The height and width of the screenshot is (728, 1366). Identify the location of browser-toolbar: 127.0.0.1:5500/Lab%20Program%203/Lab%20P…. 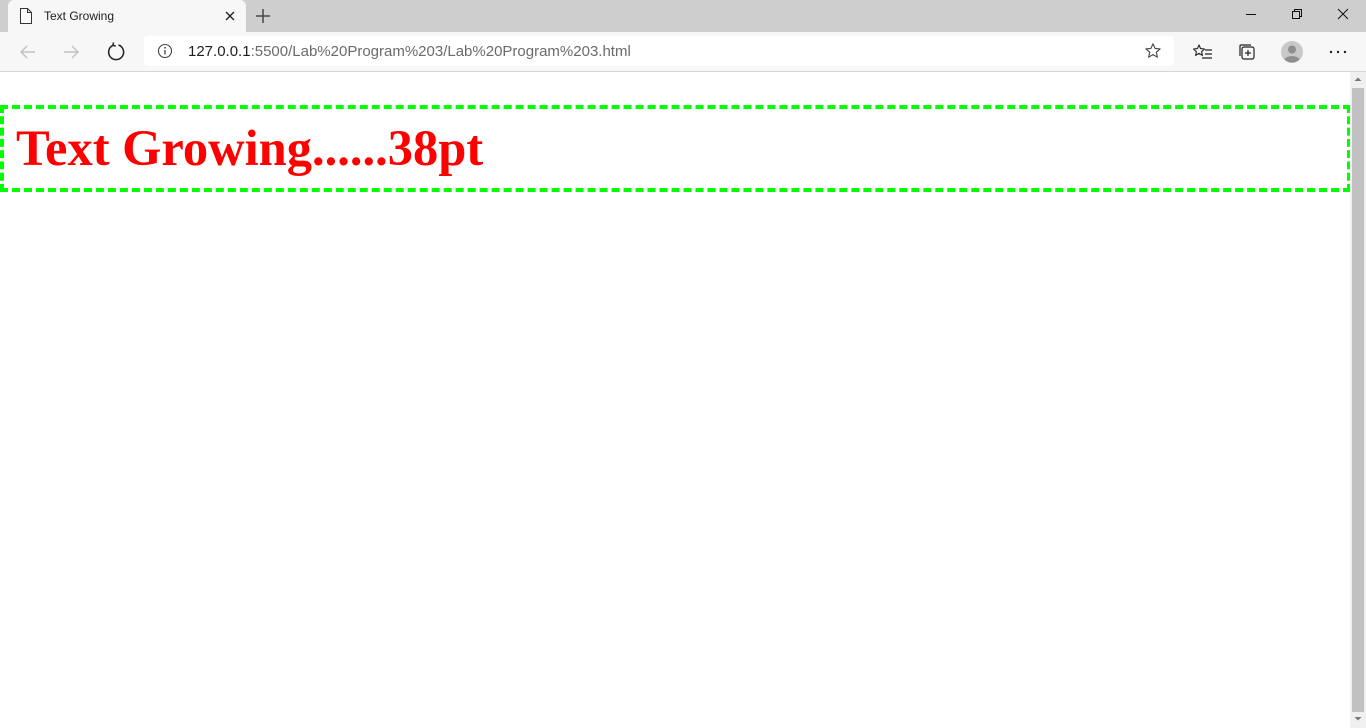
(683, 52).